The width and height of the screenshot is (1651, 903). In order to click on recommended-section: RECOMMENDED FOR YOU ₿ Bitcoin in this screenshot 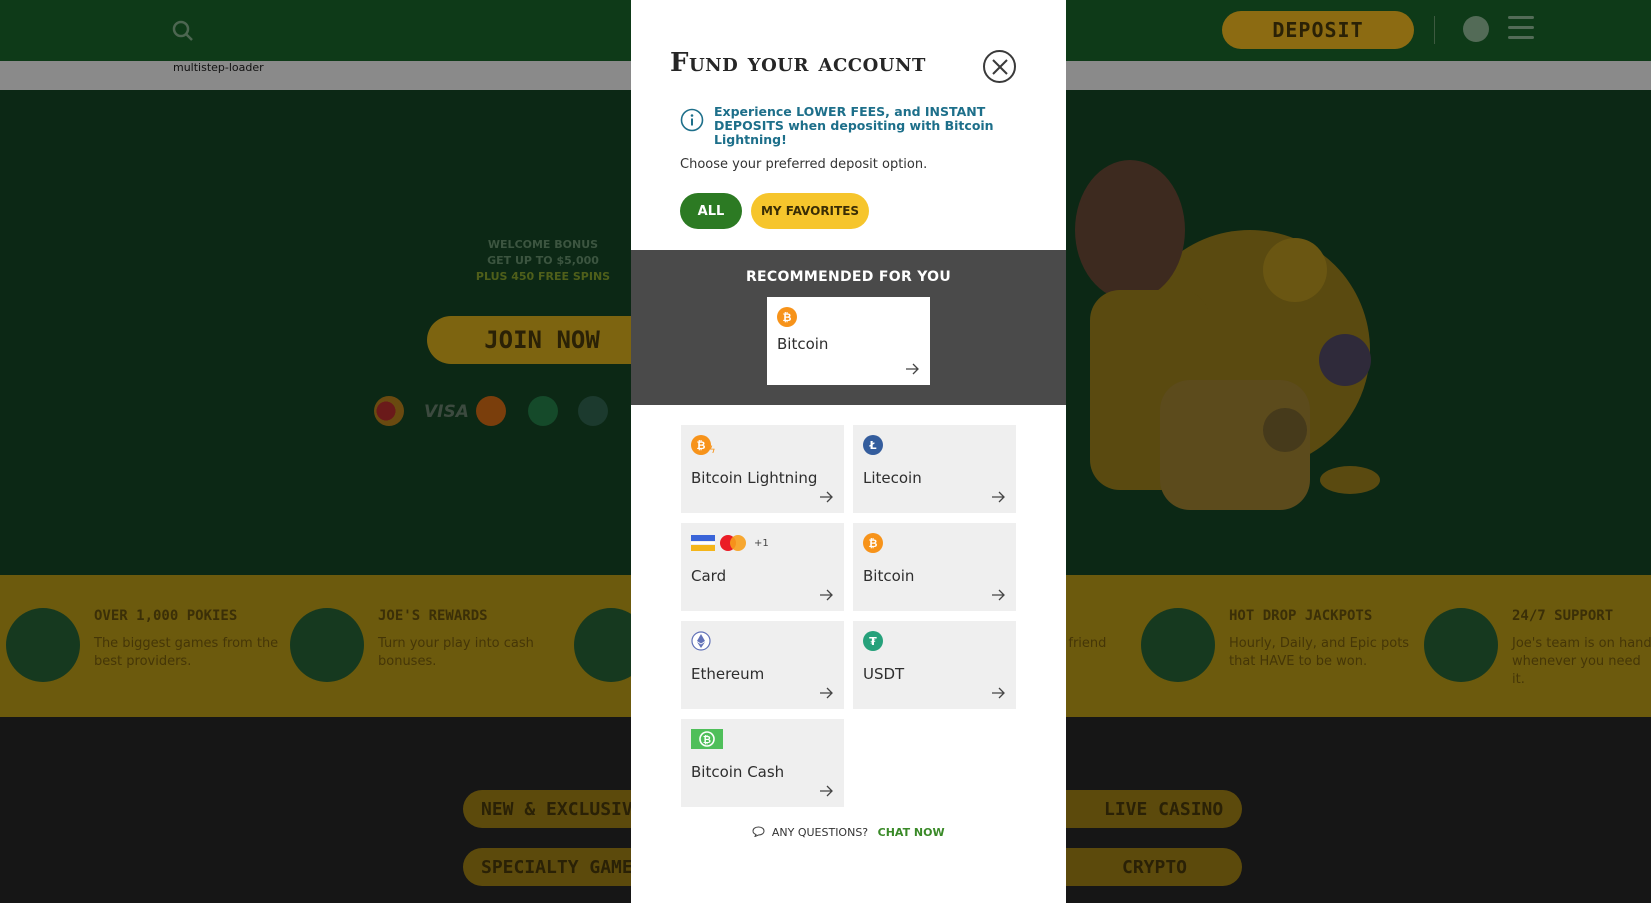, I will do `click(848, 327)`.